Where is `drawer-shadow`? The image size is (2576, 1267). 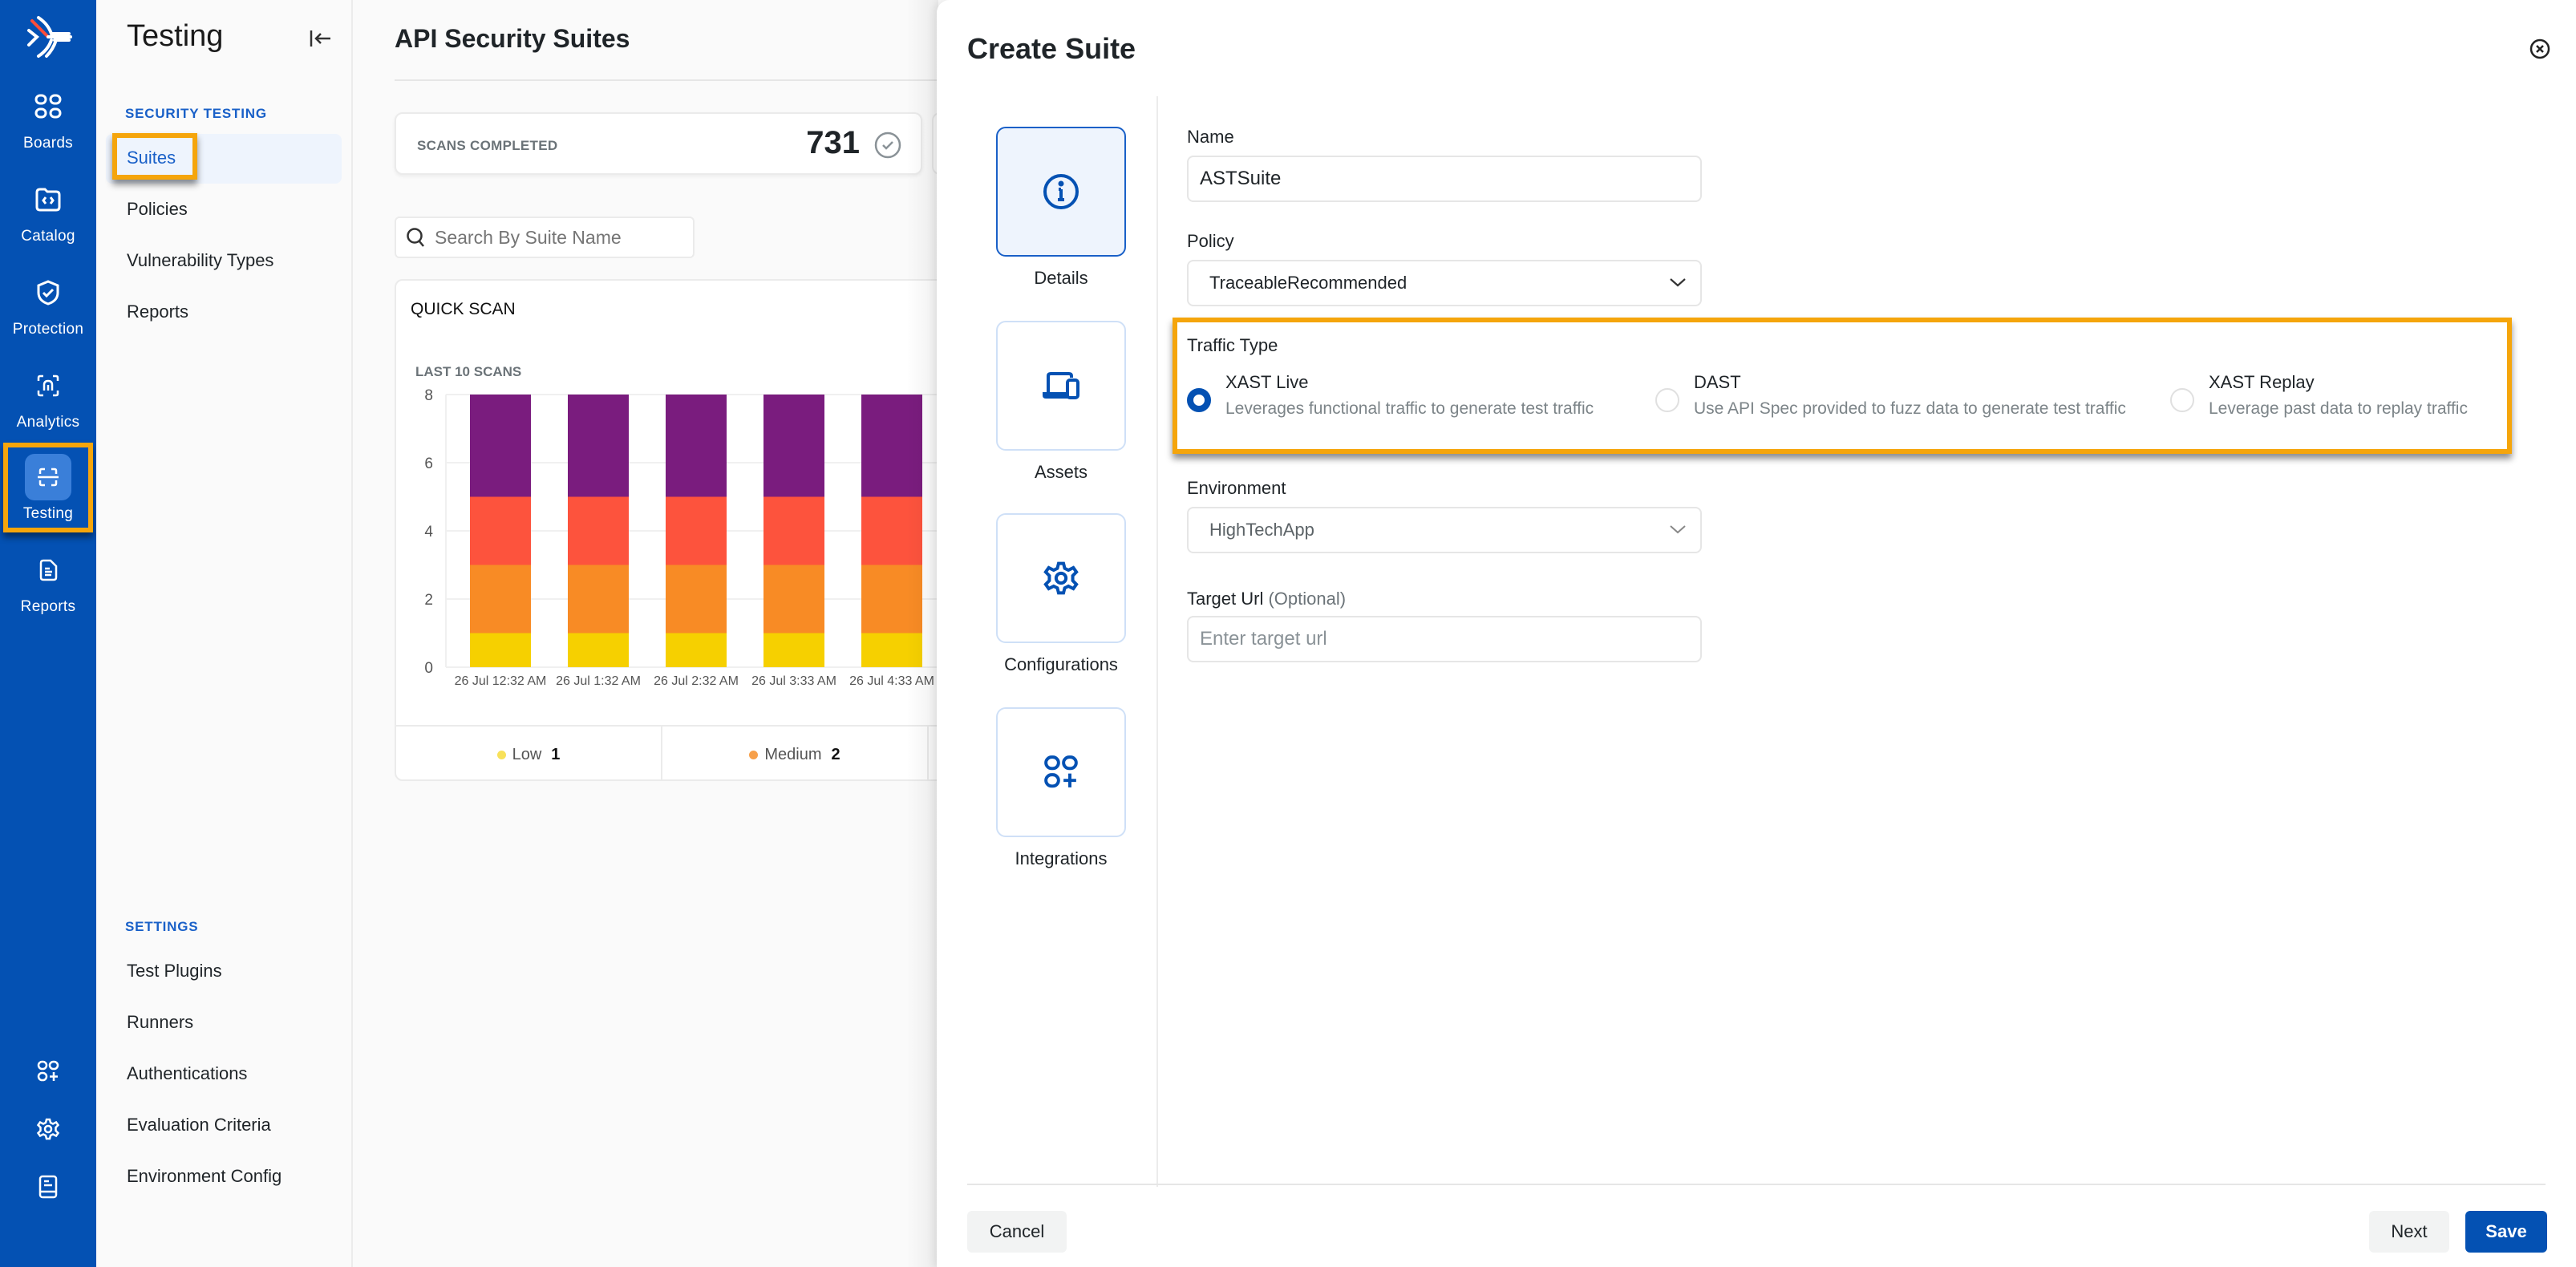
drawer-shadow is located at coordinates (922, 633).